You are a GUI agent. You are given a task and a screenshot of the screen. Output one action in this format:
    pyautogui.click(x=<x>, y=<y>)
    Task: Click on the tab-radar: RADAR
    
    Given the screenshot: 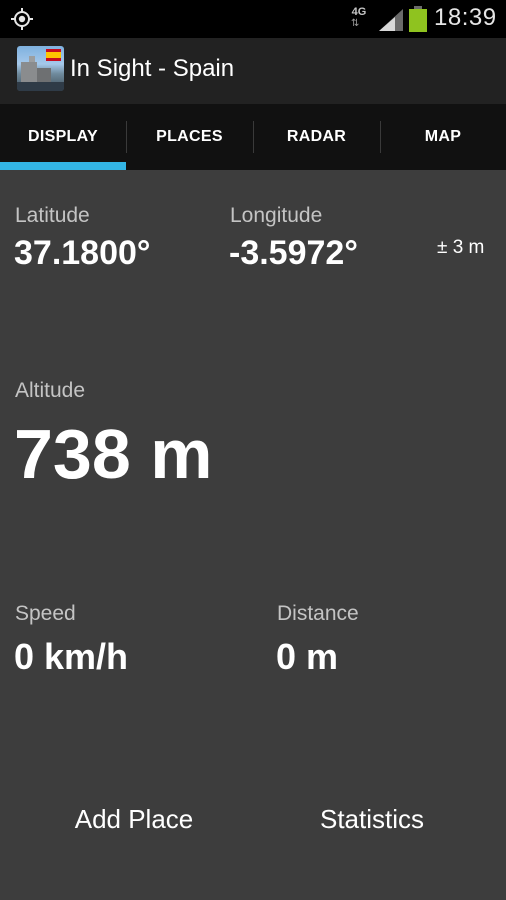 What is the action you would take?
    pyautogui.click(x=316, y=137)
    